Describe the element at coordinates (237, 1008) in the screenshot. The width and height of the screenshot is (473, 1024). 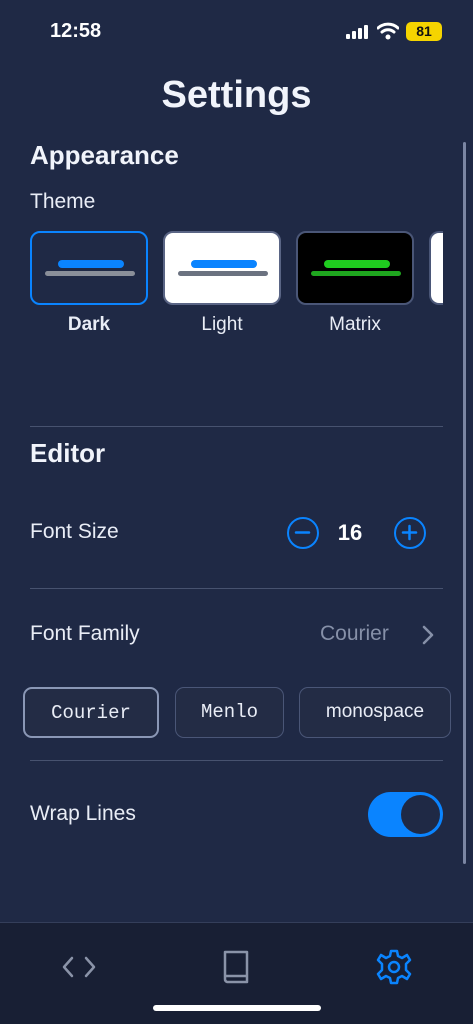
I see `home-indicator` at that location.